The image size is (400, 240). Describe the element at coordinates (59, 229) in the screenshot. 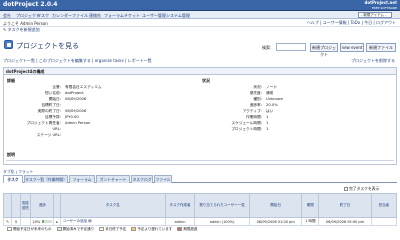

I see `legend-swatch-on-time` at that location.